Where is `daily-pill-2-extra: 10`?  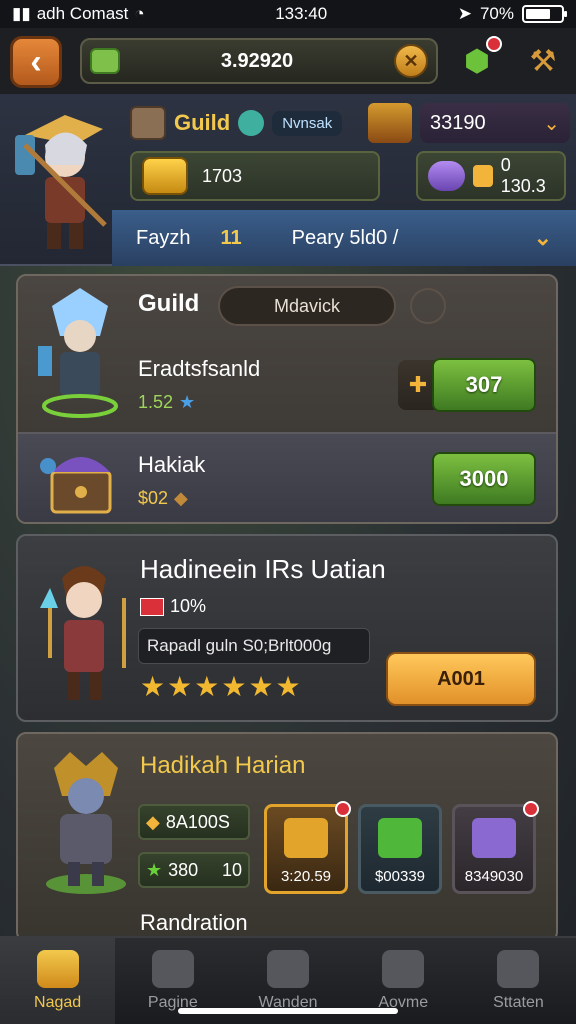
daily-pill-2-extra: 10 is located at coordinates (231, 869).